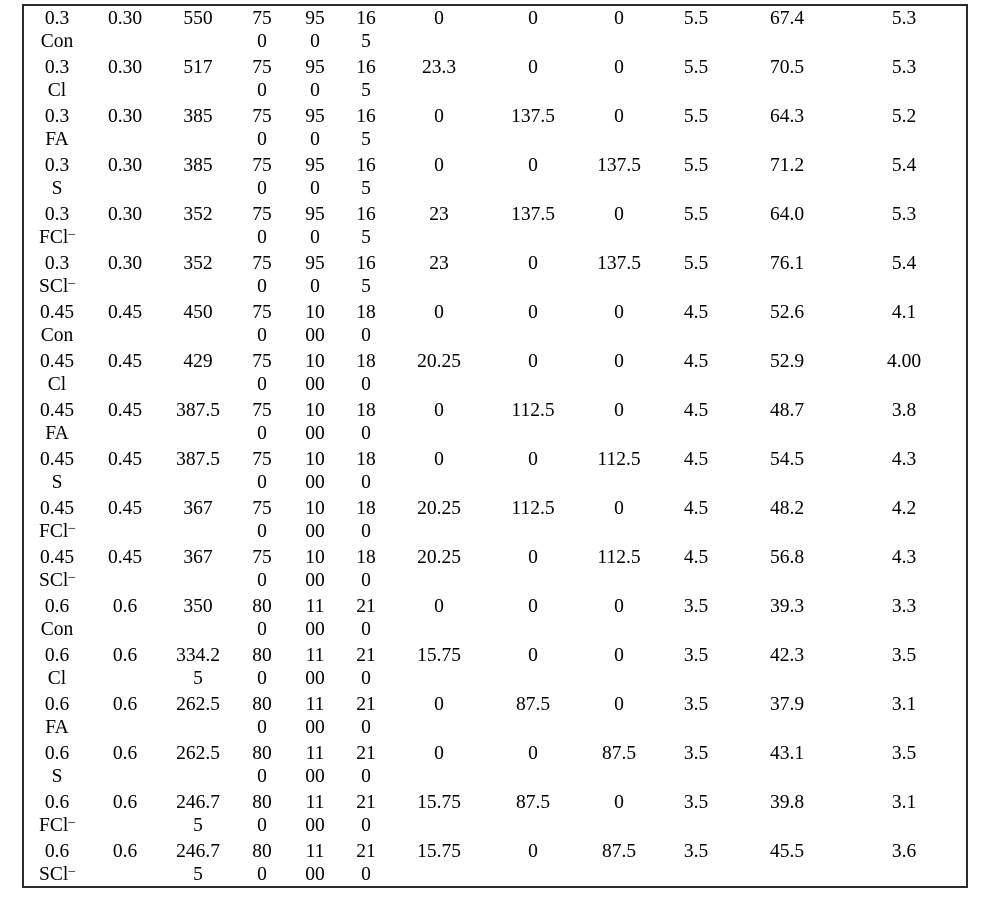  Describe the element at coordinates (315, 471) in the screenshot. I see `table-cell: 10 00` at that location.